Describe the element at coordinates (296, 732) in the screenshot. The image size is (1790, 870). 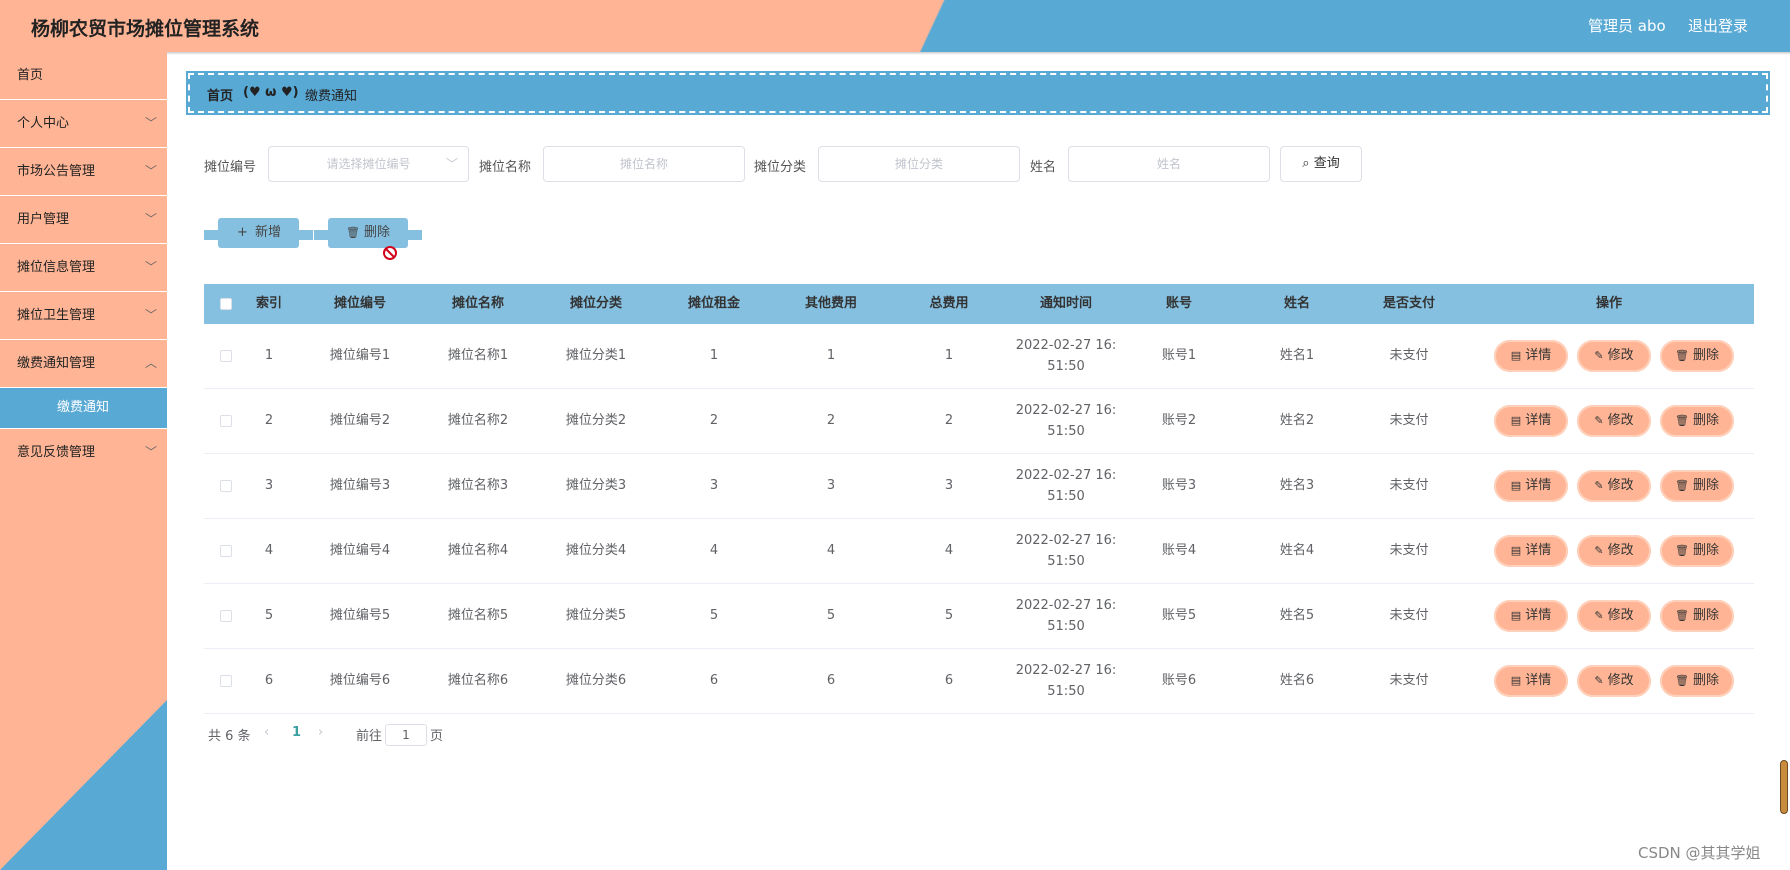
I see `page-number-current: 1` at that location.